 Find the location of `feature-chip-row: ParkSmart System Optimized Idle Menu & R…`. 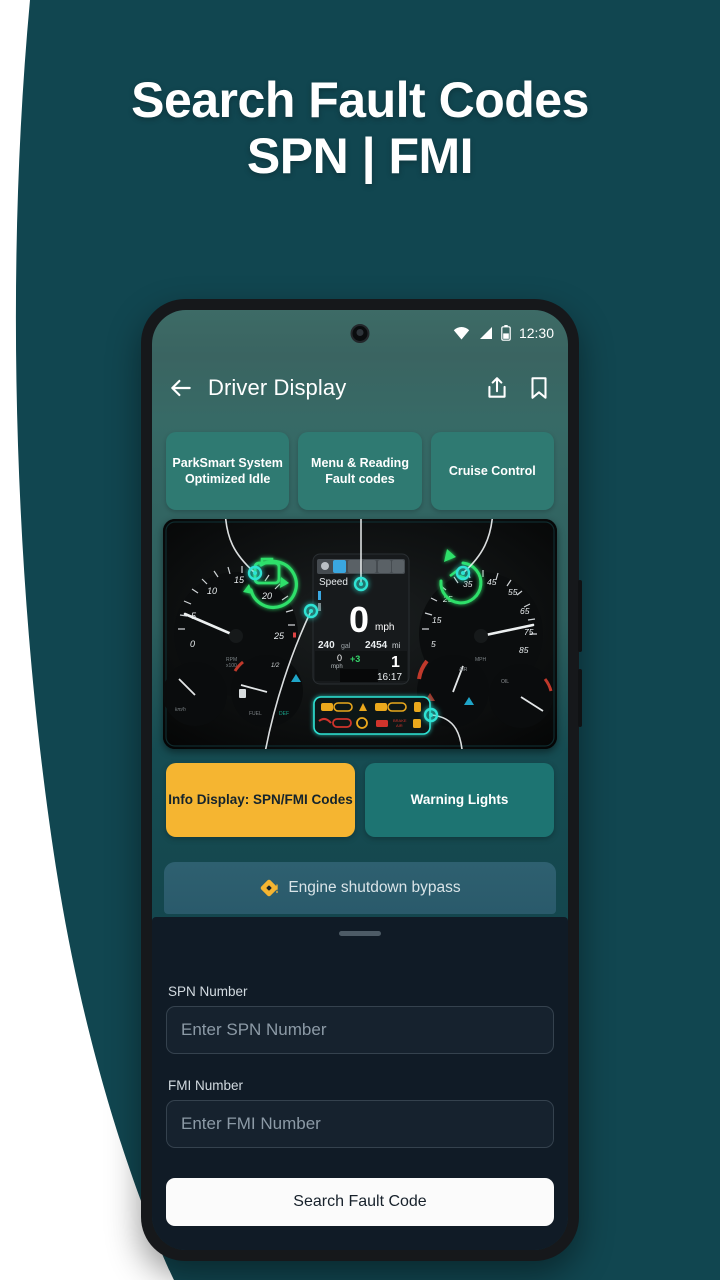

feature-chip-row: ParkSmart System Optimized Idle Menu & R… is located at coordinates (360, 465).